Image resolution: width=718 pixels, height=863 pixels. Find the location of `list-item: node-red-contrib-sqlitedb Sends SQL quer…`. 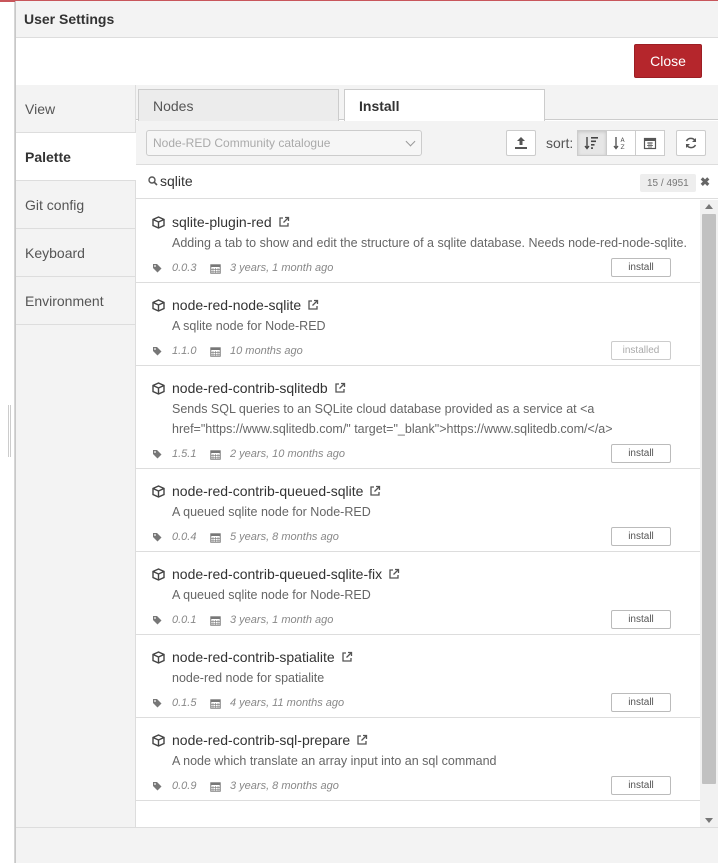

list-item: node-red-contrib-sqlitedb Sends SQL quer… is located at coordinates (418, 417).